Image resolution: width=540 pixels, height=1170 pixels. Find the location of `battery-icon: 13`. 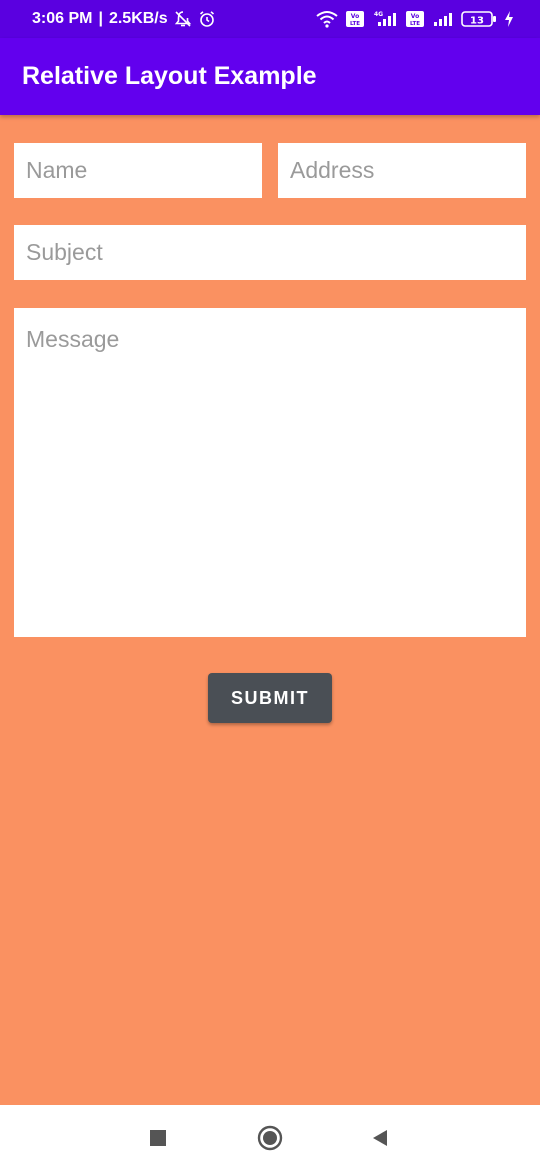

battery-icon: 13 is located at coordinates (478, 19).